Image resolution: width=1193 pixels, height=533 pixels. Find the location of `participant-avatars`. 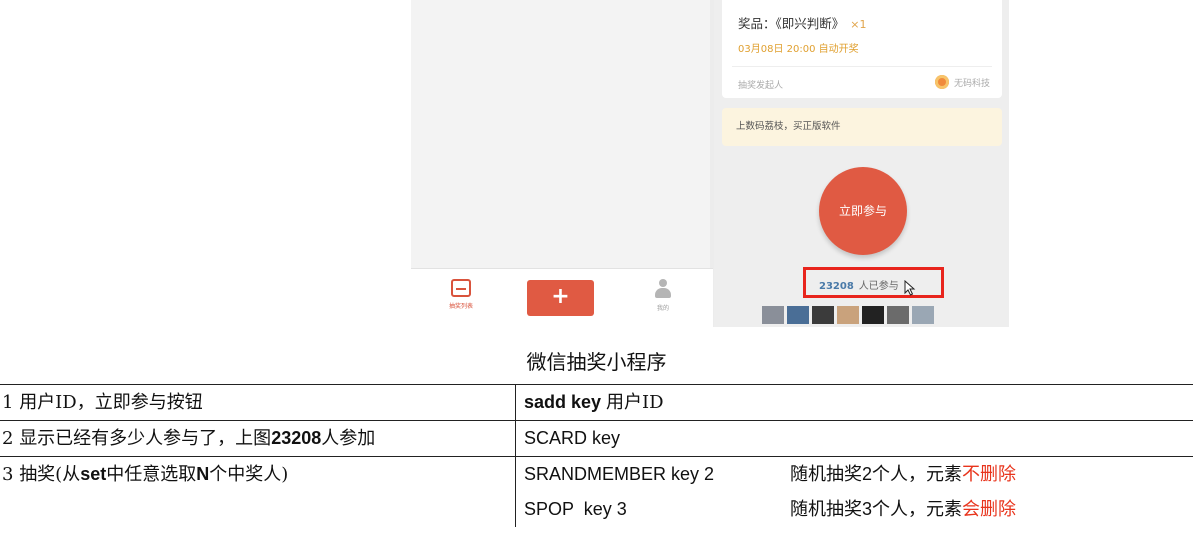

participant-avatars is located at coordinates (848, 315).